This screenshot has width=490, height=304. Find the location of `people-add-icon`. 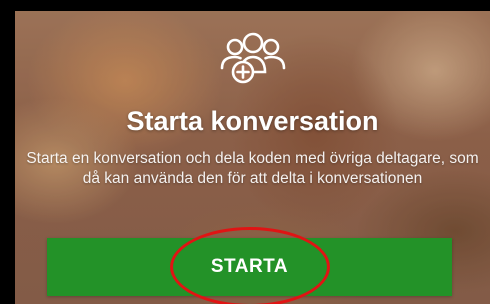

people-add-icon is located at coordinates (253, 58).